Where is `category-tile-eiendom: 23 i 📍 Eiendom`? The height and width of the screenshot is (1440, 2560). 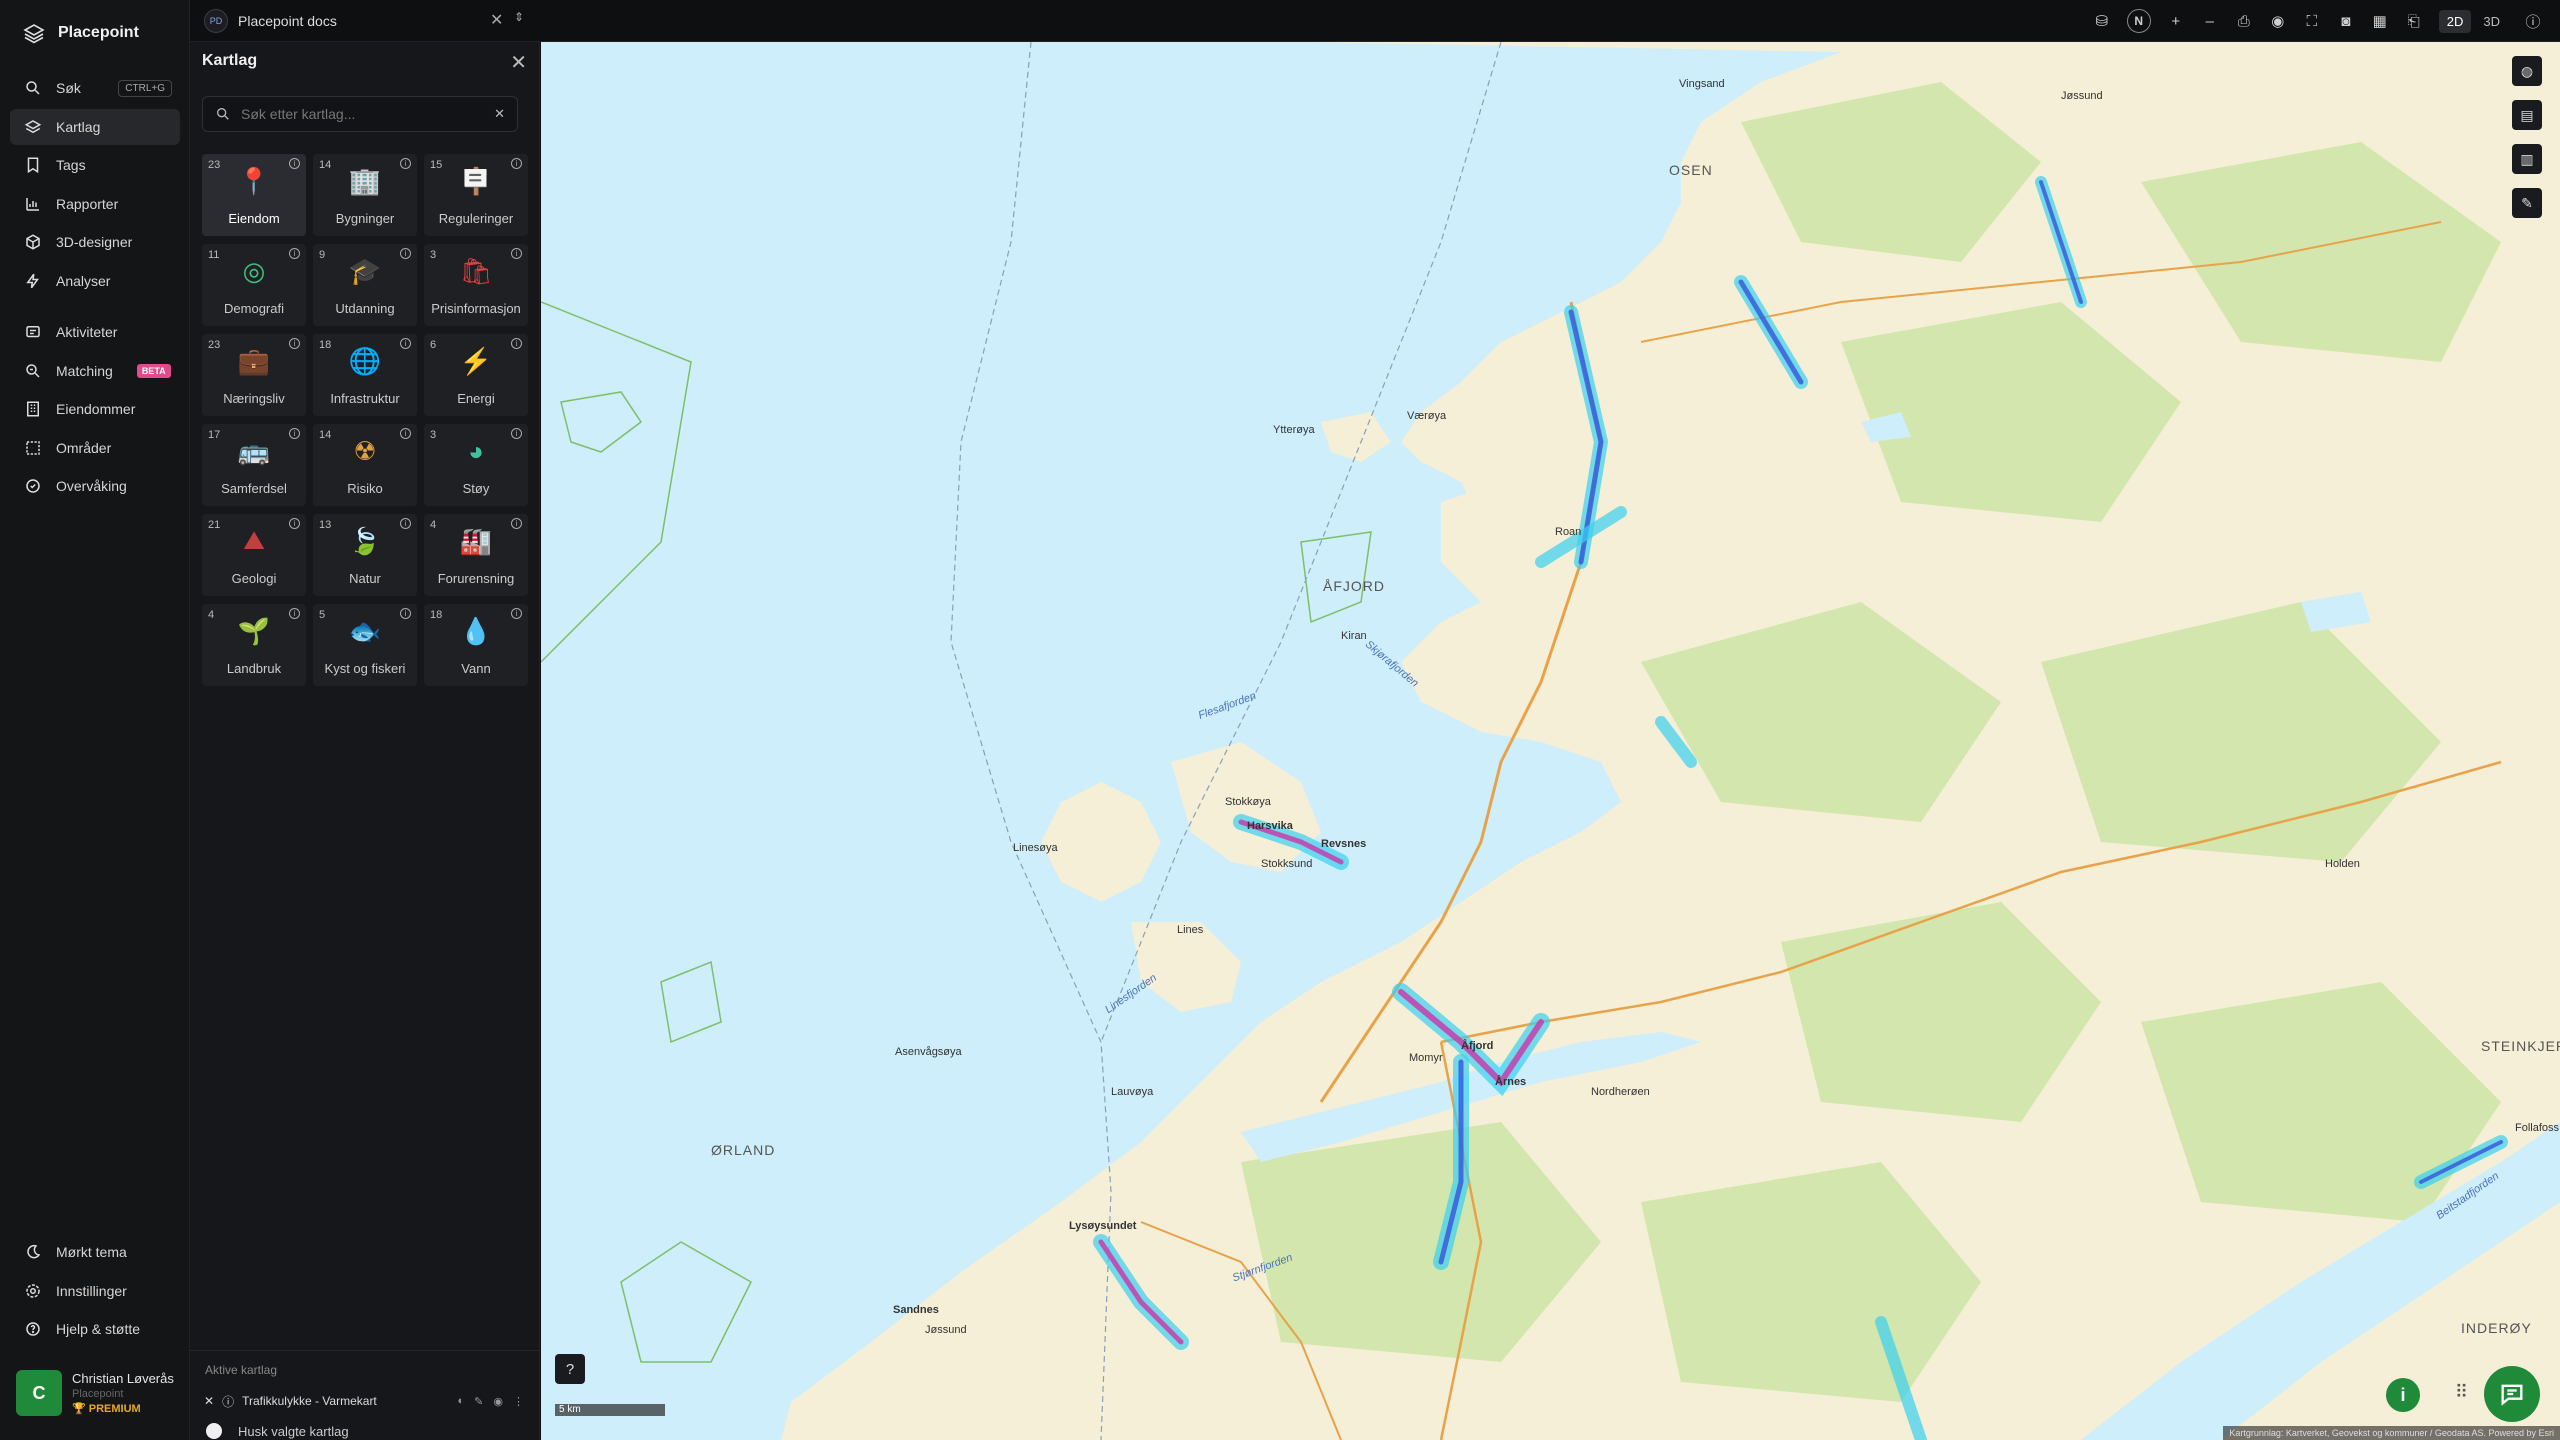 category-tile-eiendom: 23 i 📍 Eiendom is located at coordinates (254, 195).